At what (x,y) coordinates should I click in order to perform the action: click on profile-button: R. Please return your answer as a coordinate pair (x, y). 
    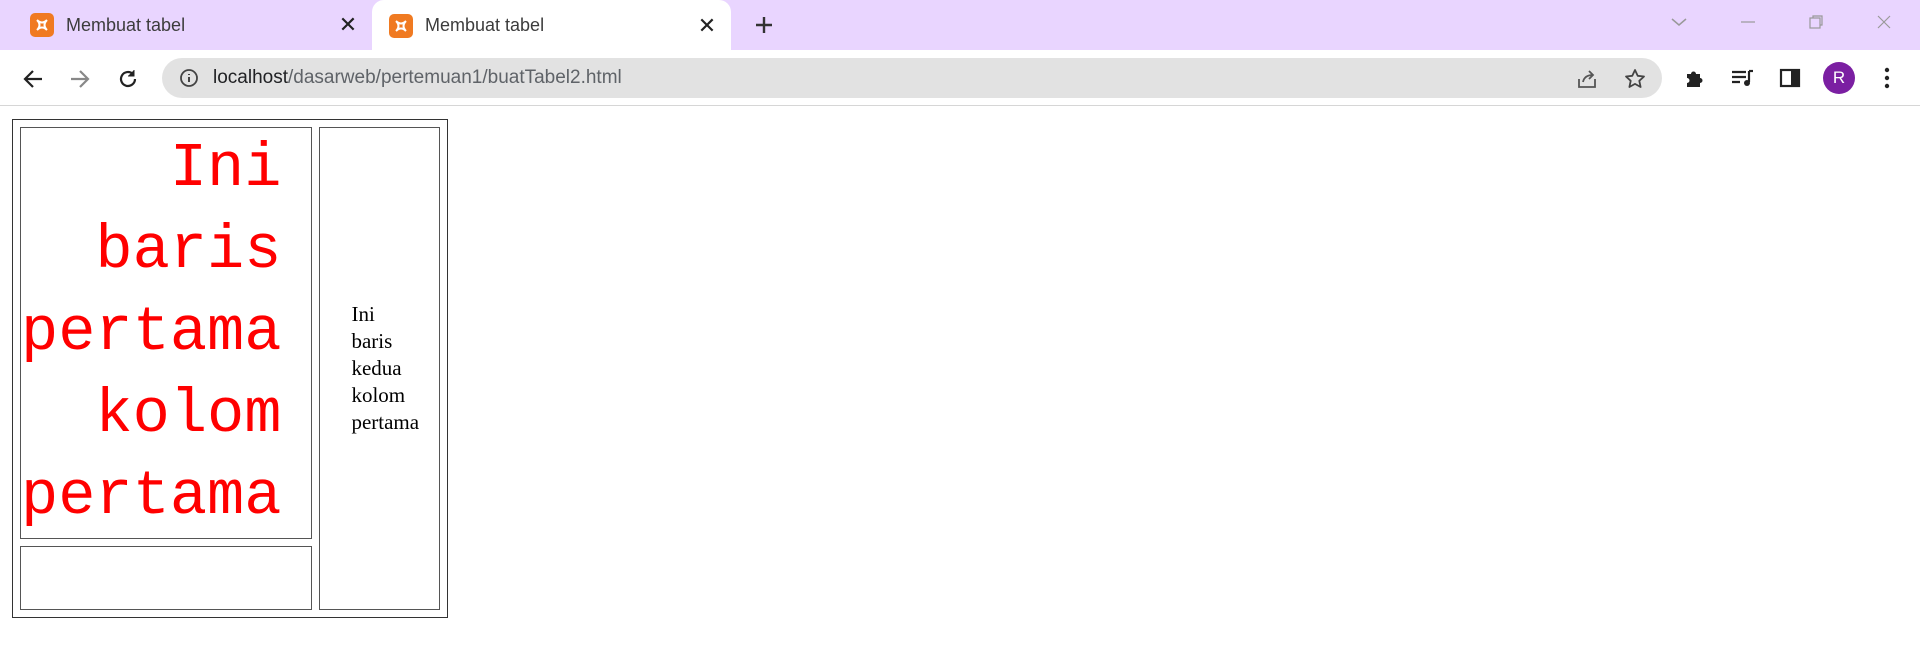
    Looking at the image, I should click on (1839, 78).